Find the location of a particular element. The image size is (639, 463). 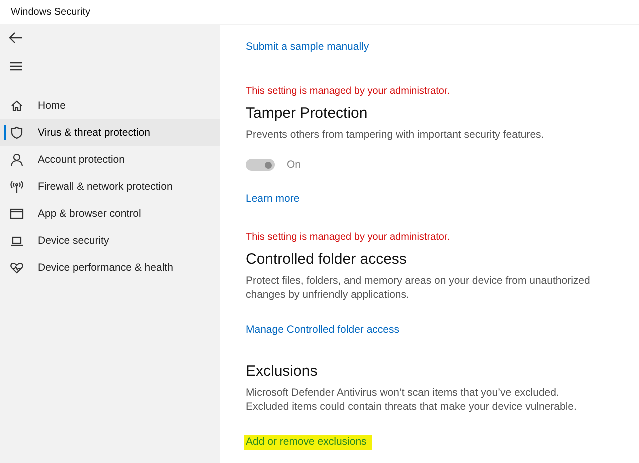

shield-icon is located at coordinates (17, 133).